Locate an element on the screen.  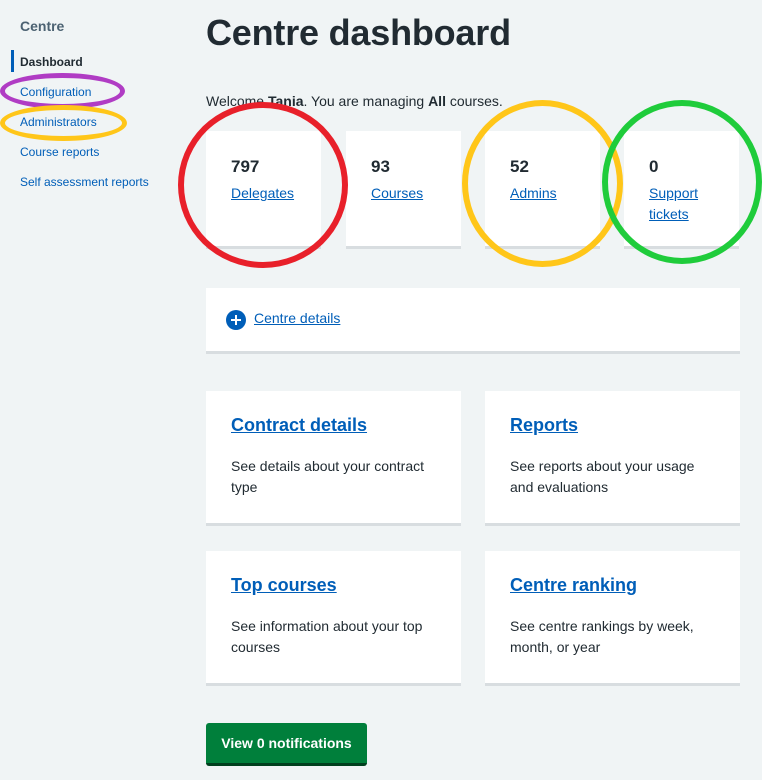
sidebar-item-administrators: Administrators is located at coordinates (58, 122).